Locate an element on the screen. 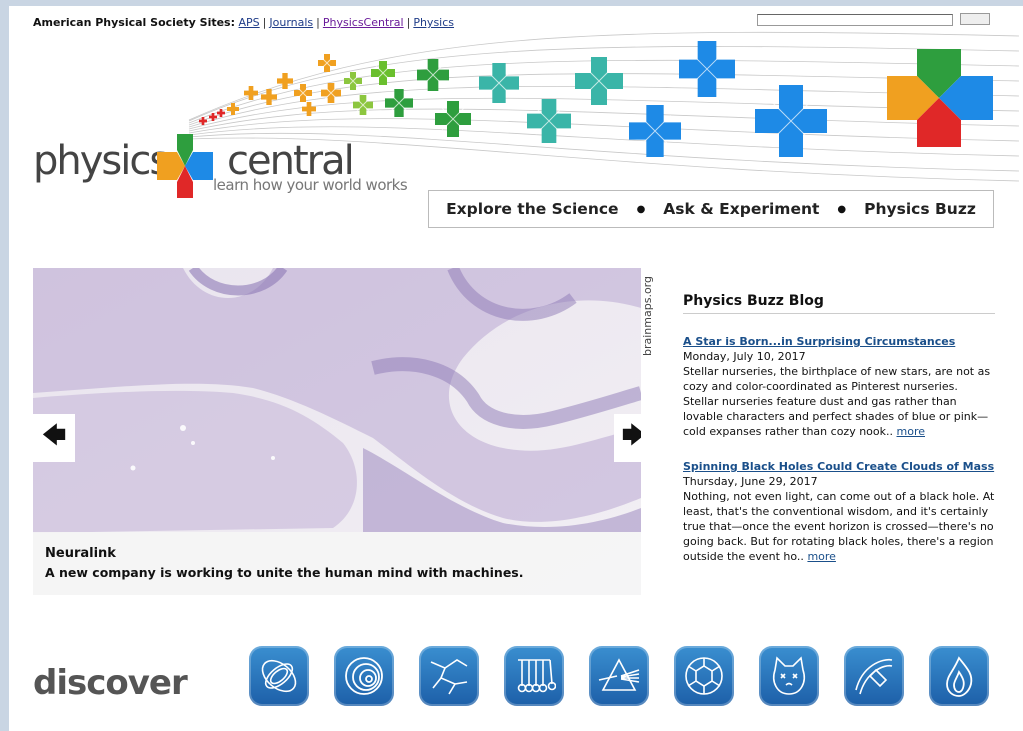 The width and height of the screenshot is (1023, 731). nav-physics-buzz: Physics Buzz is located at coordinates (920, 209).